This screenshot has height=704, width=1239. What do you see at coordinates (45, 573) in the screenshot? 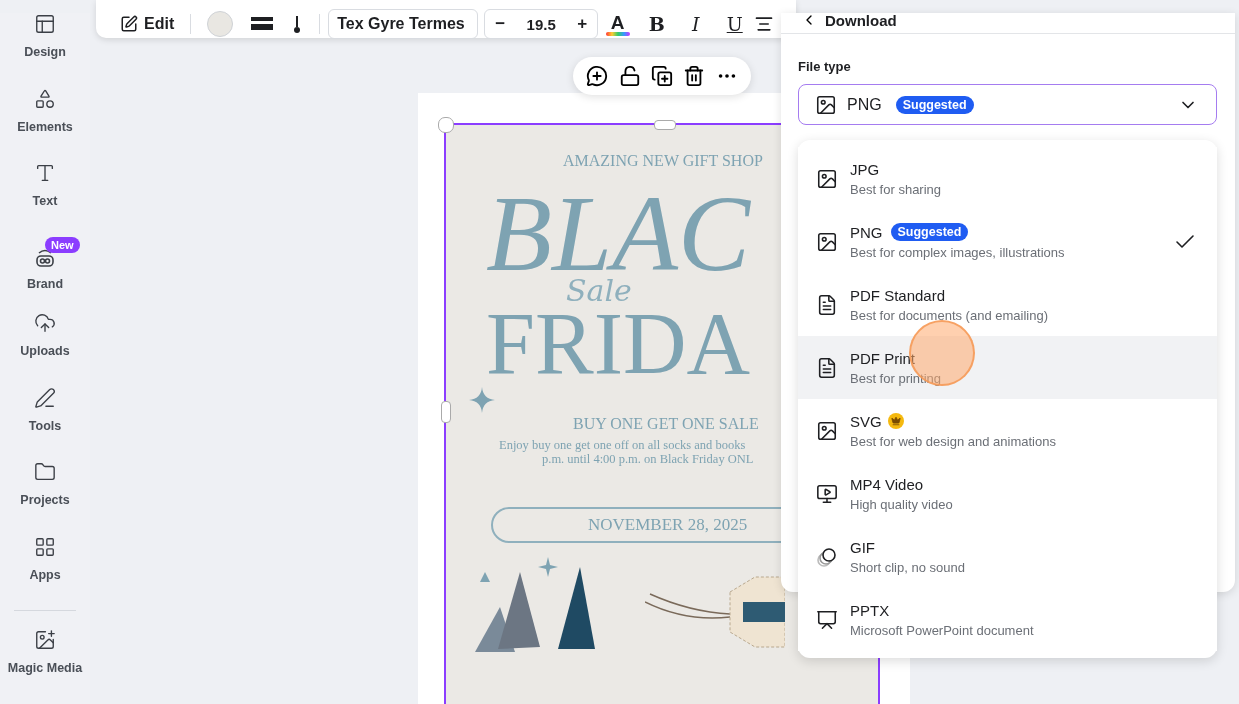
I see `sidebar-item: Apps` at bounding box center [45, 573].